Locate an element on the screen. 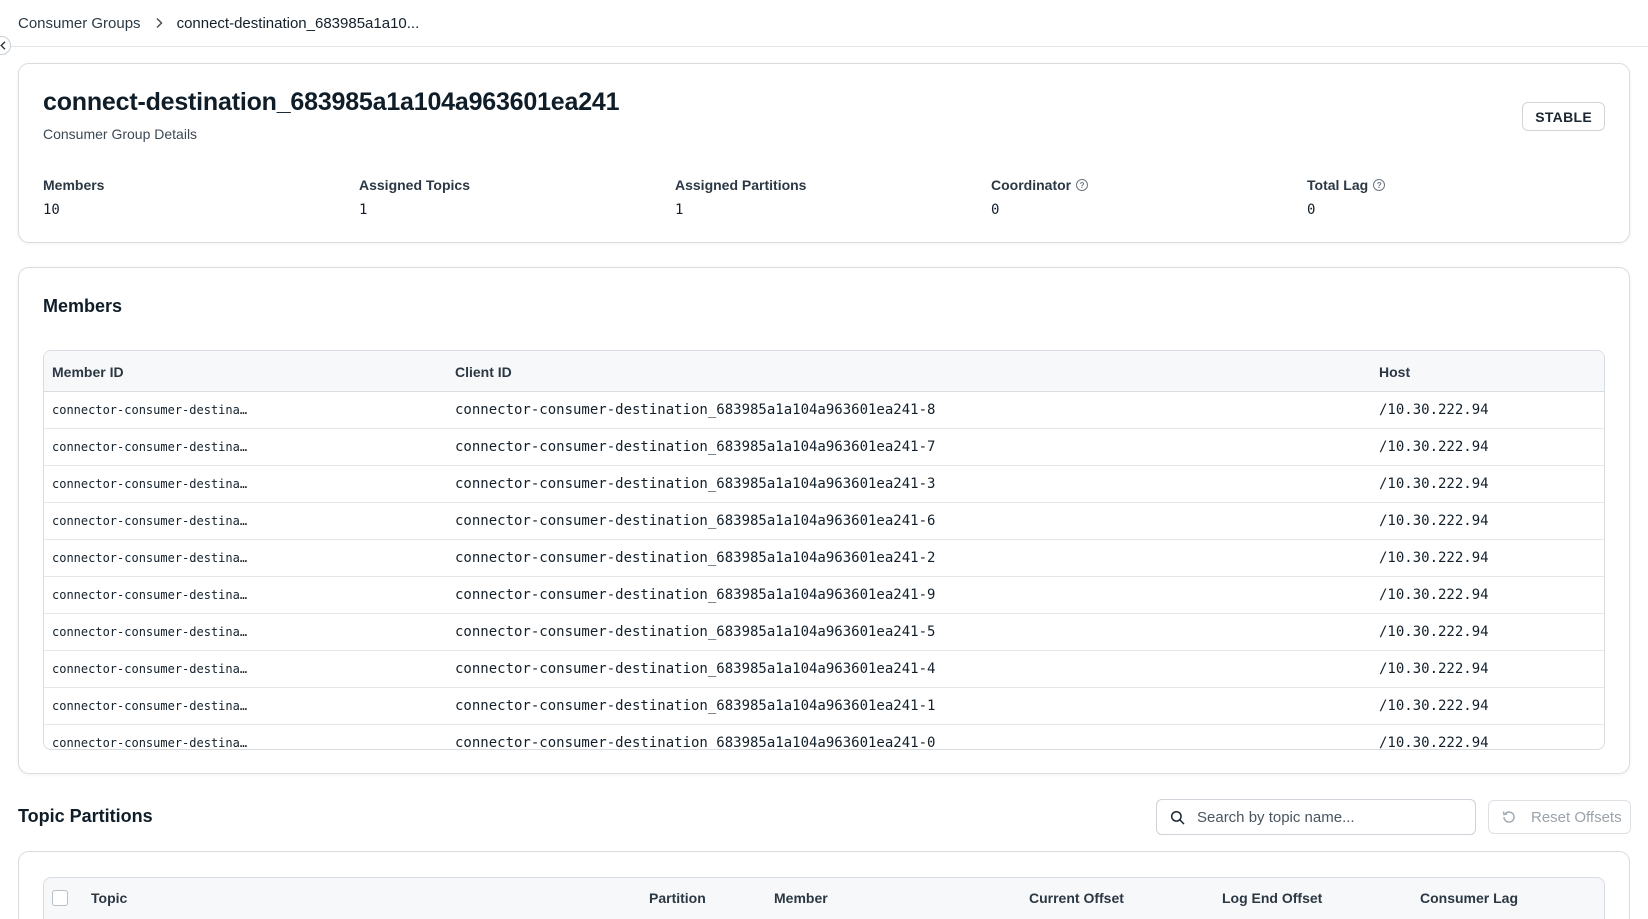 The width and height of the screenshot is (1648, 919). stat-value: 10 is located at coordinates (51, 210).